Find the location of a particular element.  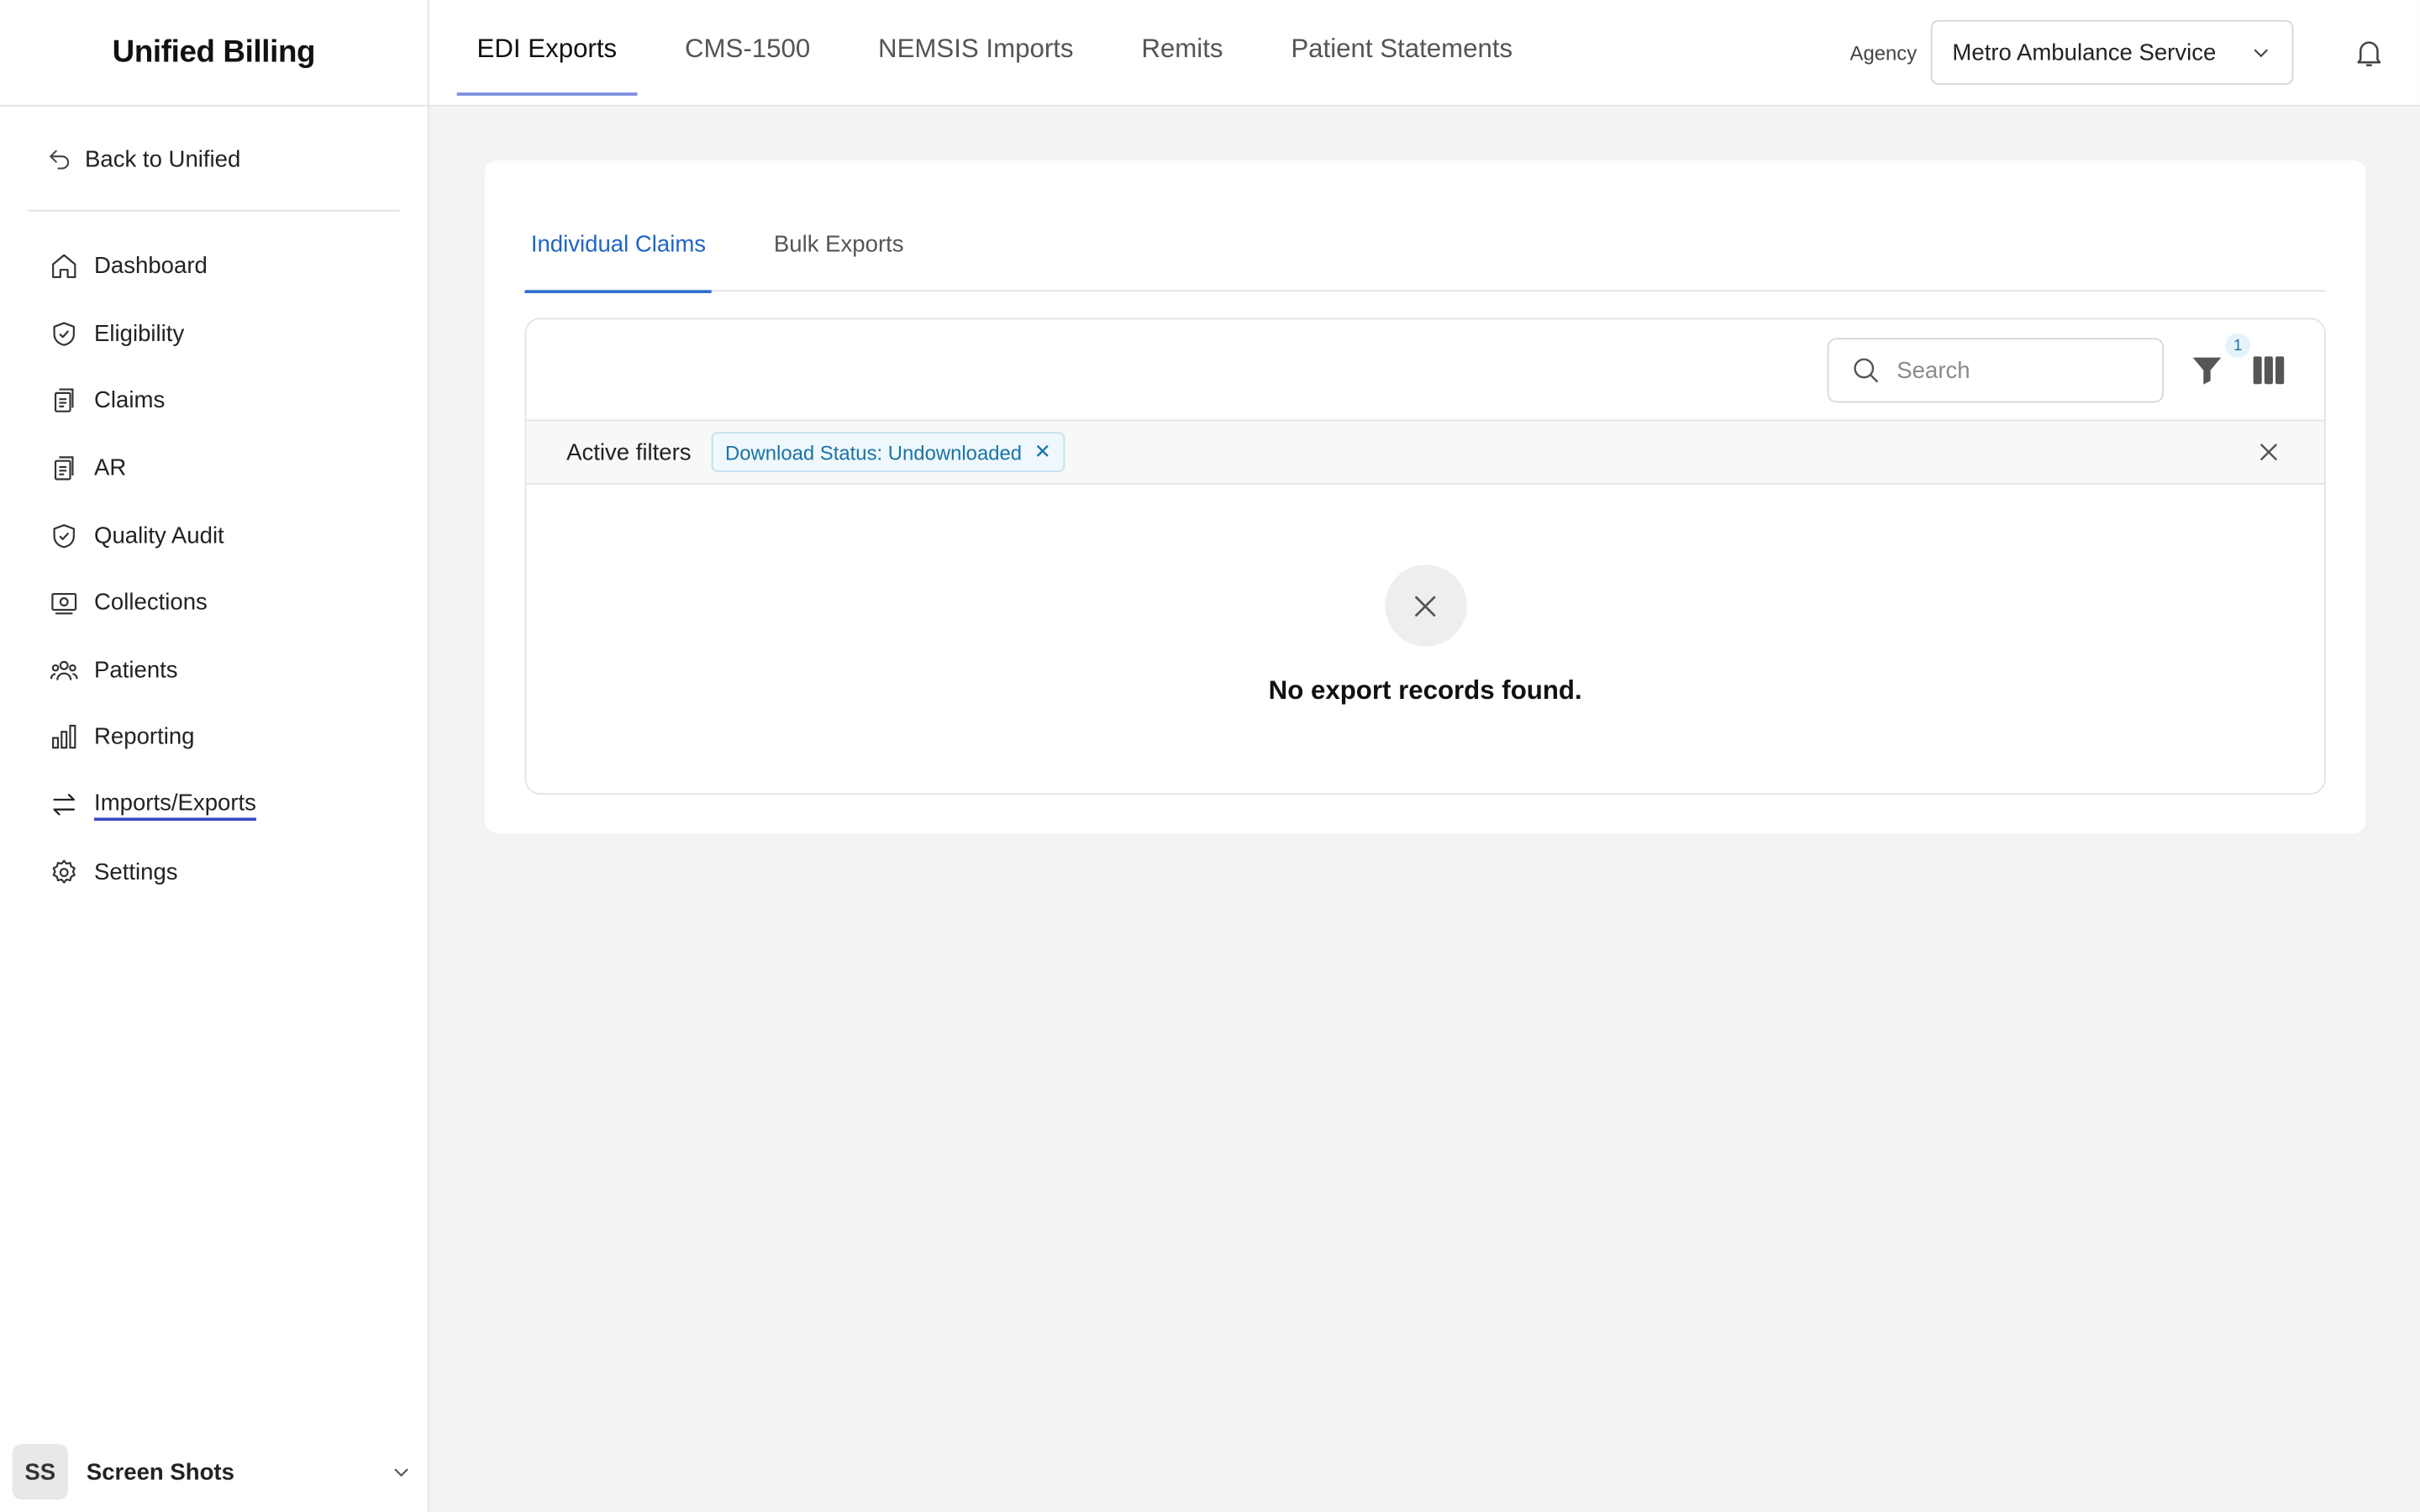

sidebar-item-settings: Settings is located at coordinates (214, 872).